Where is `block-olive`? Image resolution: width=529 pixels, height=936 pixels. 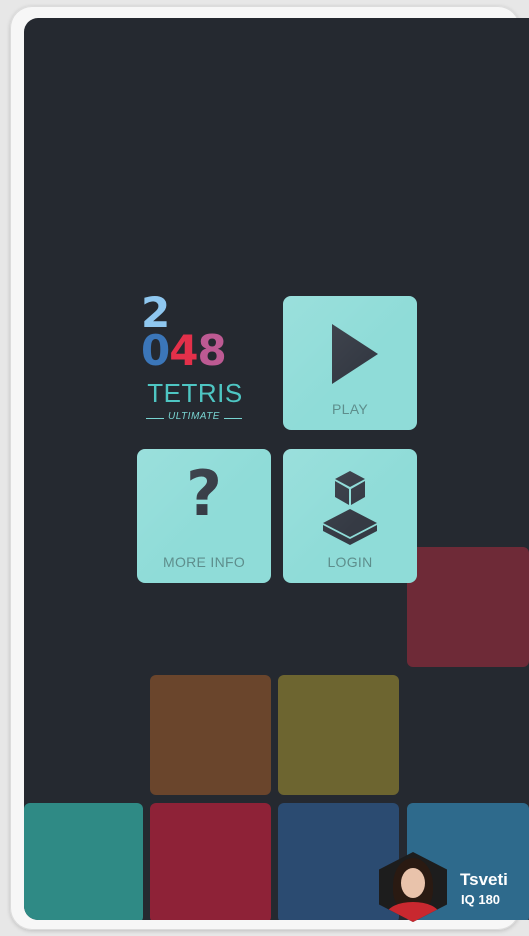 block-olive is located at coordinates (338, 735).